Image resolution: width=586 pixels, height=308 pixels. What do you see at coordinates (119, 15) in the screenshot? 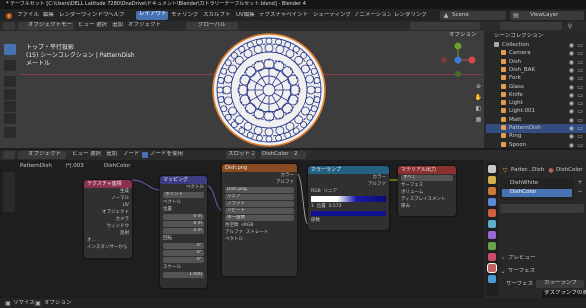
I see `menu-help: ヘルプ` at bounding box center [119, 15].